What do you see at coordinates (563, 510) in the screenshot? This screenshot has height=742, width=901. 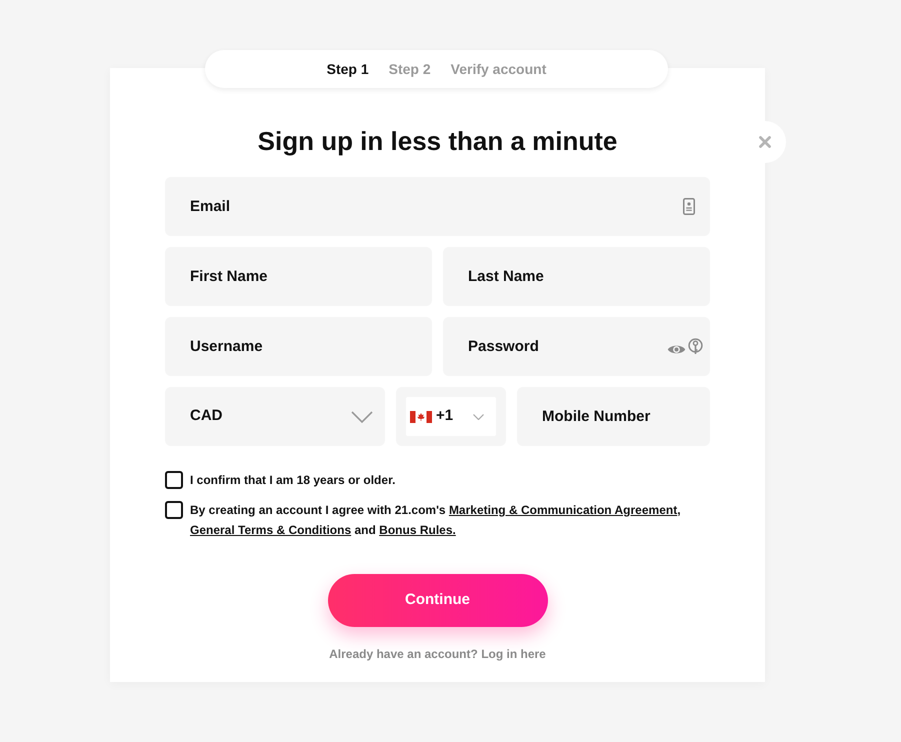 I see `terms-link: Marketing & Communication Agreement` at bounding box center [563, 510].